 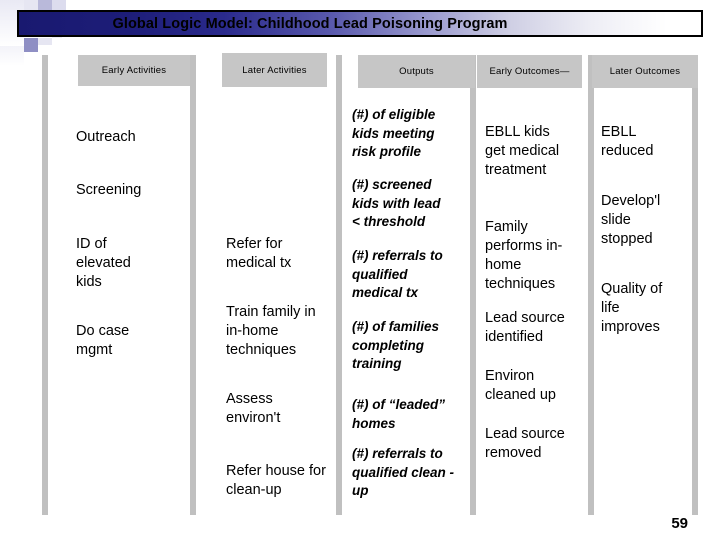 I want to click on column-header-later-outcomes: Later Outcomes, so click(x=645, y=71).